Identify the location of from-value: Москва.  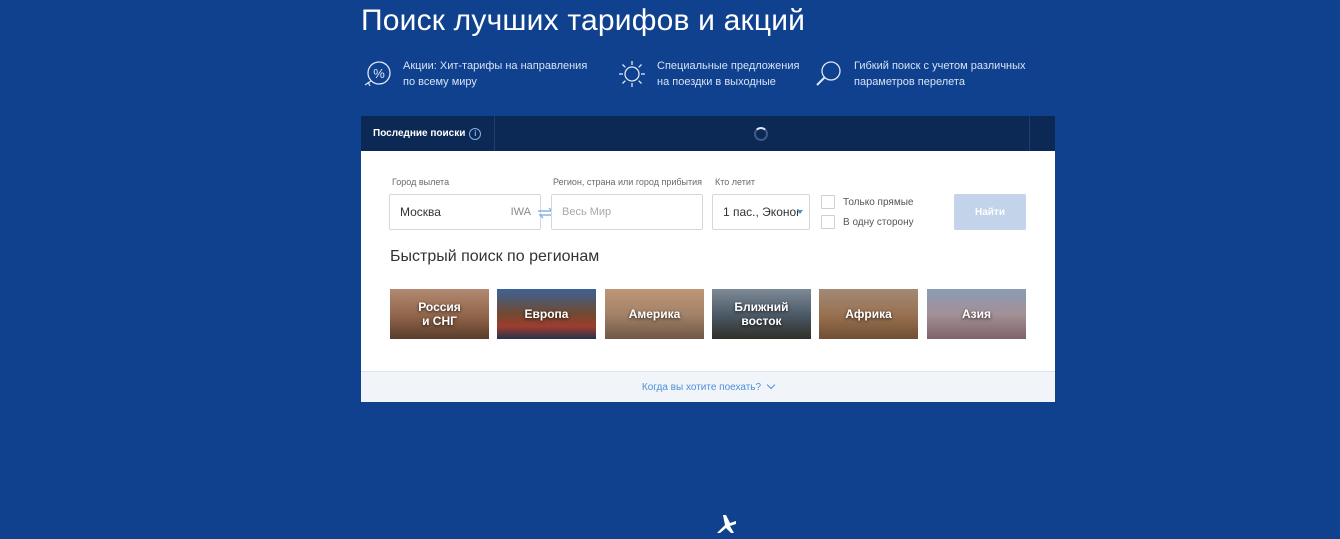
(420, 212).